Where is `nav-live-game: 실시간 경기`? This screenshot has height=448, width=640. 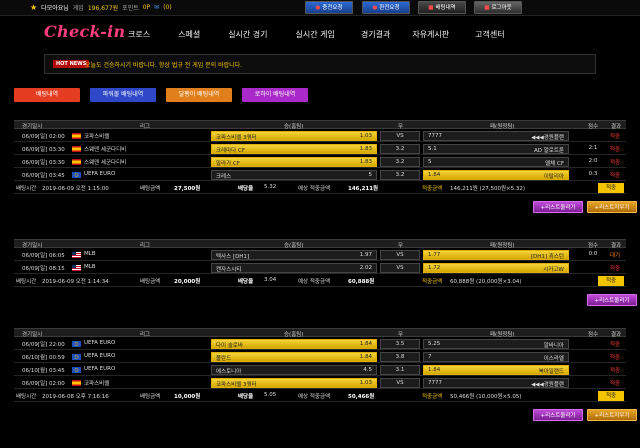
nav-live-game: 실시간 경기 is located at coordinates (247, 34).